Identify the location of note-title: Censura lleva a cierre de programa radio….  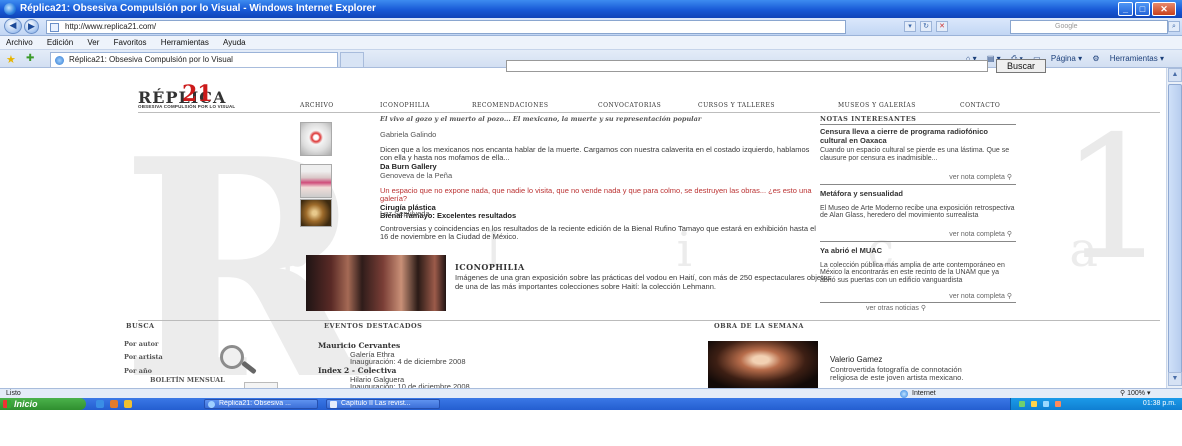
(918, 136).